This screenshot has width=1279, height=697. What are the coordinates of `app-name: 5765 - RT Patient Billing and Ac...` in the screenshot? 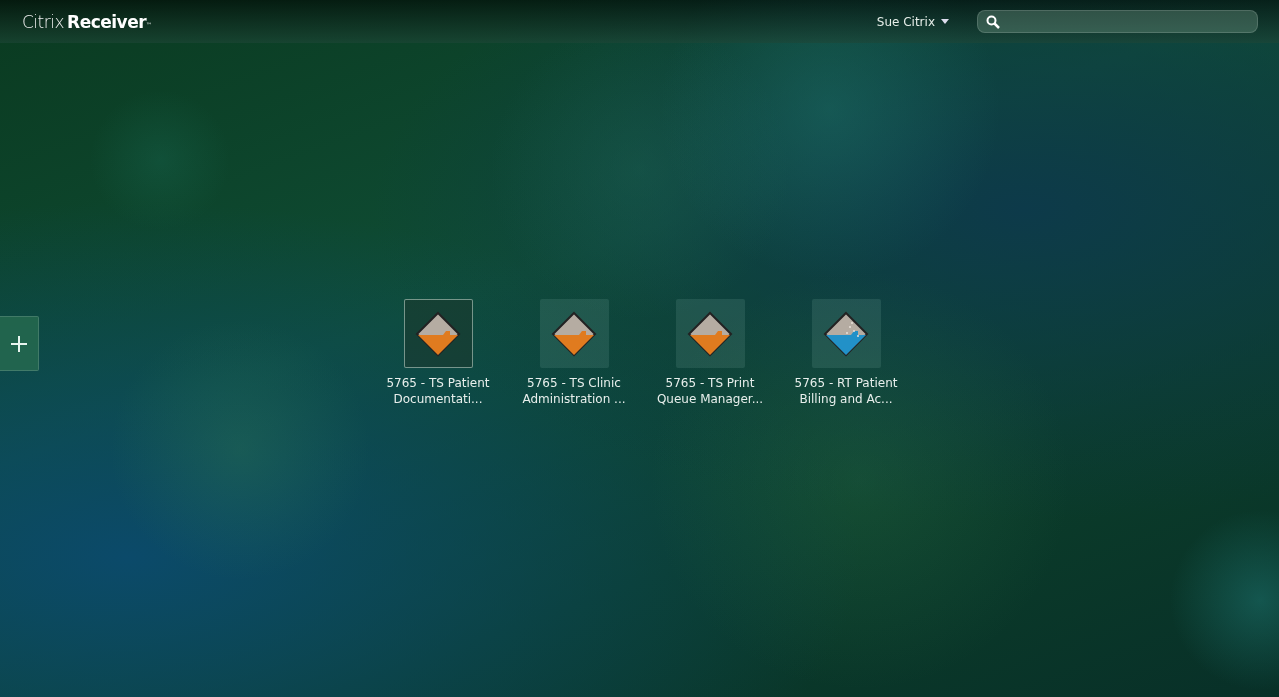 It's located at (846, 391).